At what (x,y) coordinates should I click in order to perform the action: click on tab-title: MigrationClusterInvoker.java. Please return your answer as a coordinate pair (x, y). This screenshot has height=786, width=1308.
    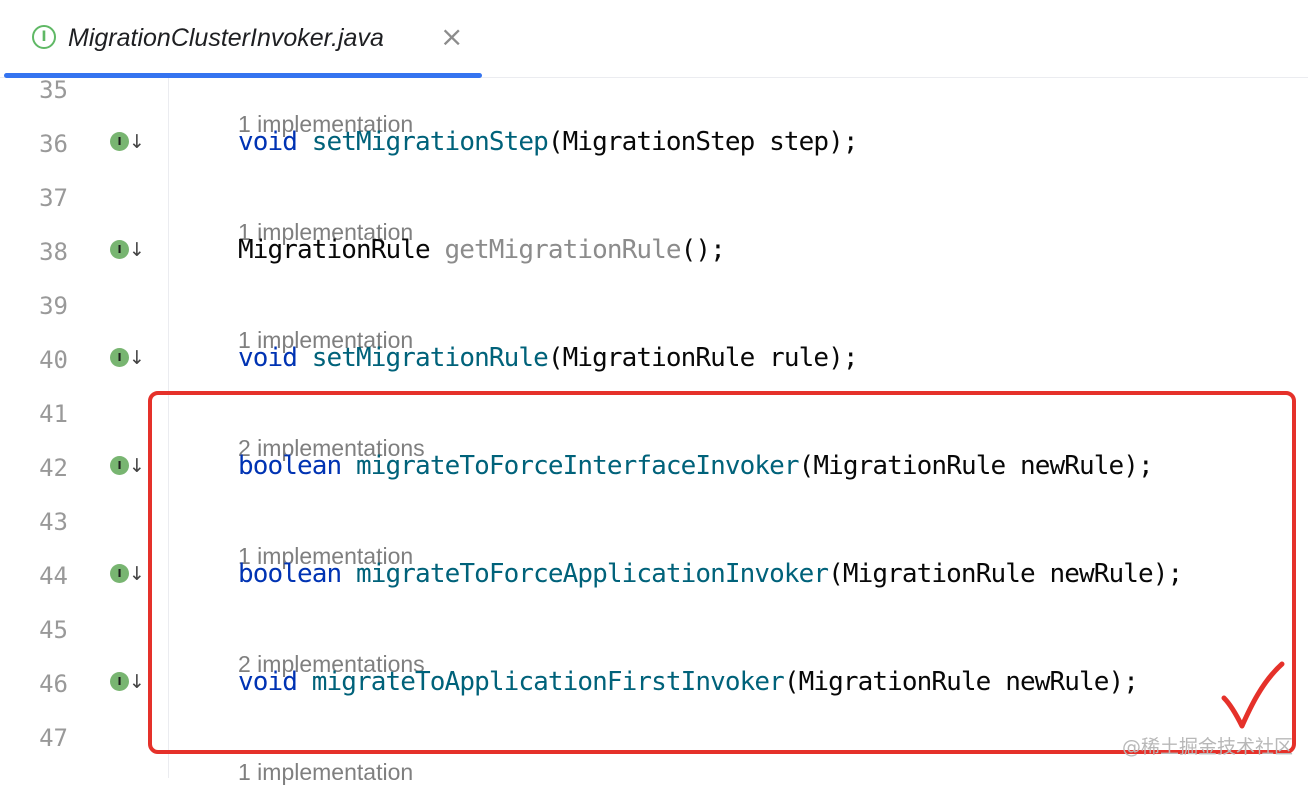
    Looking at the image, I should click on (226, 38).